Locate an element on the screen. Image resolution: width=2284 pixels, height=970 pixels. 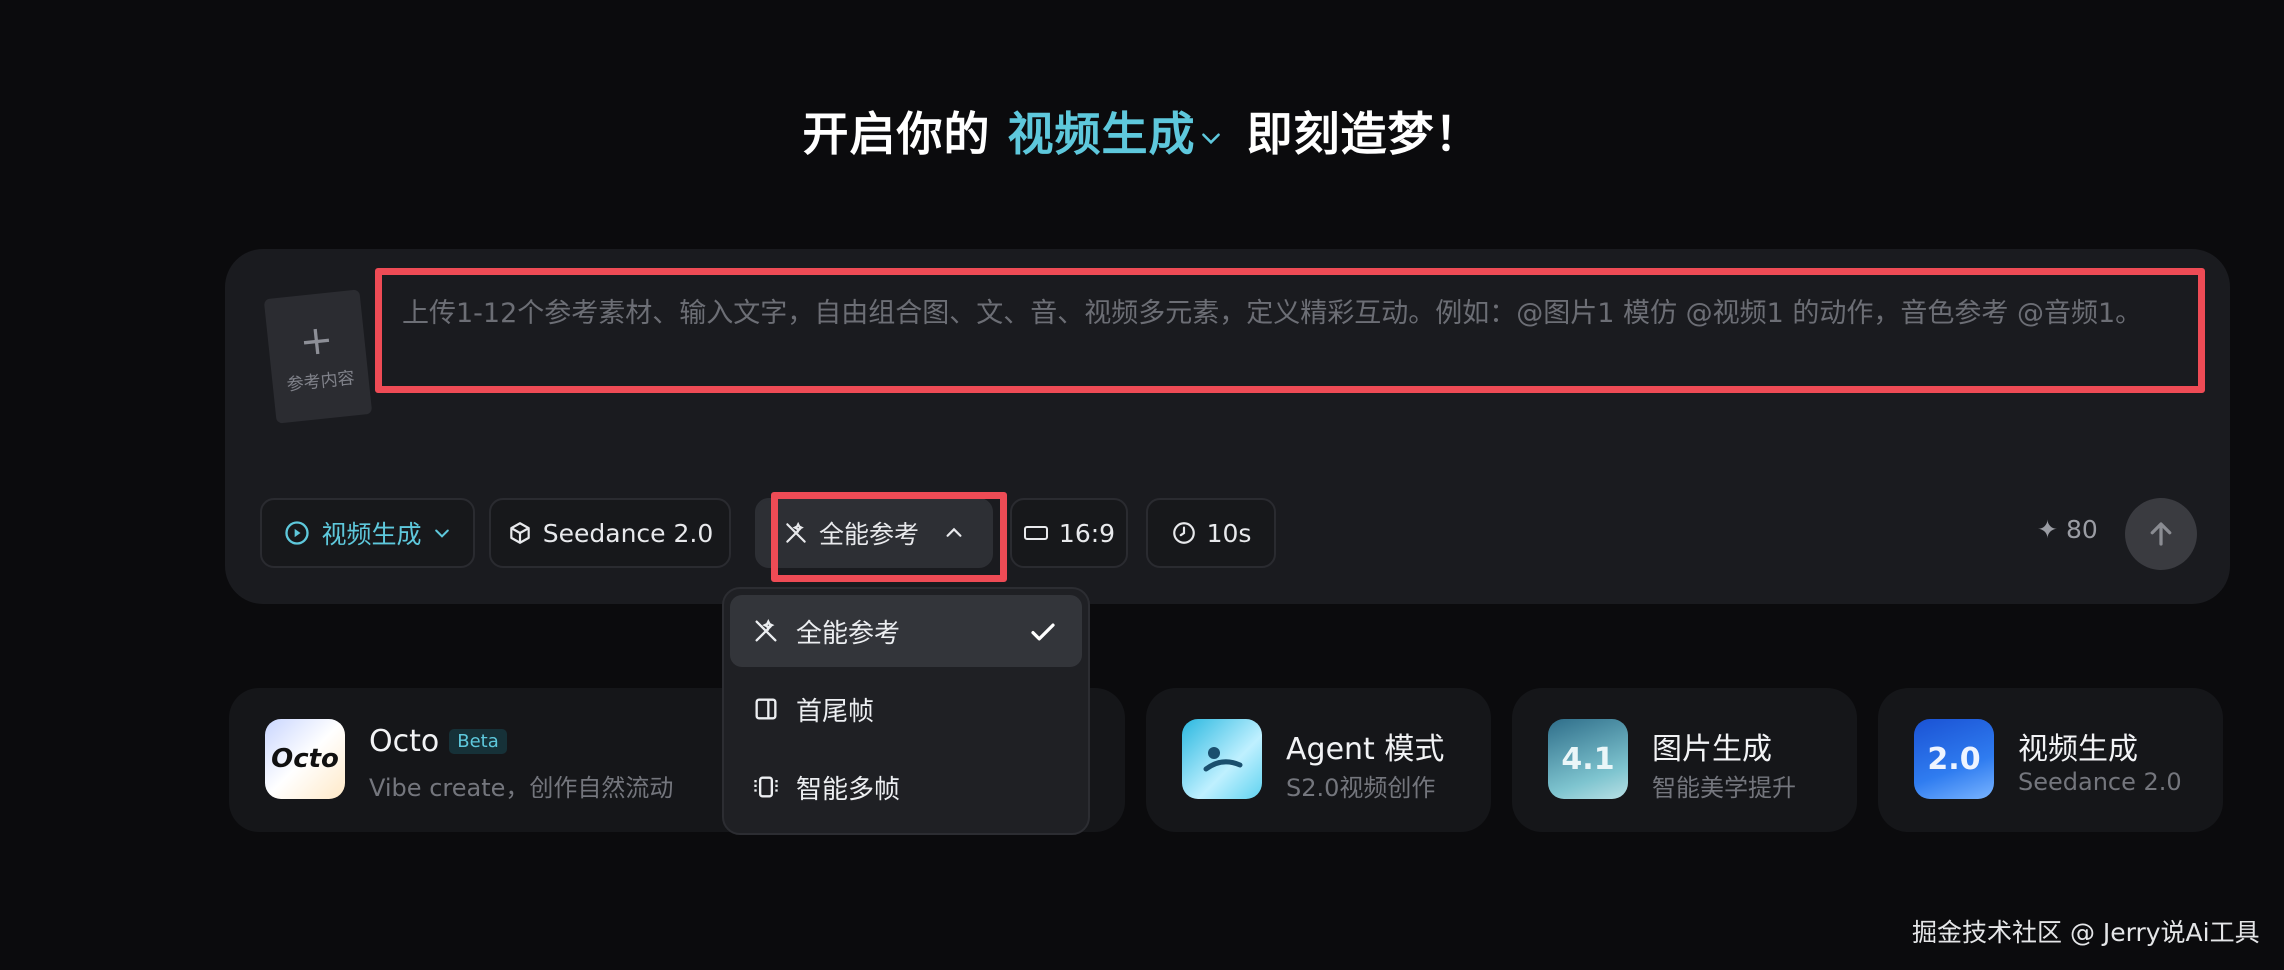
multi-frame-icon is located at coordinates (766, 787).